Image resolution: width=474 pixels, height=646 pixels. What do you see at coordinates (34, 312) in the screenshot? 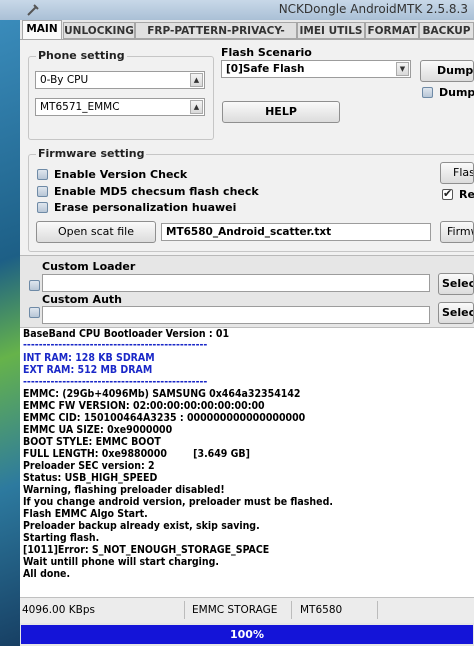
I see `custom-auth-checkbox` at bounding box center [34, 312].